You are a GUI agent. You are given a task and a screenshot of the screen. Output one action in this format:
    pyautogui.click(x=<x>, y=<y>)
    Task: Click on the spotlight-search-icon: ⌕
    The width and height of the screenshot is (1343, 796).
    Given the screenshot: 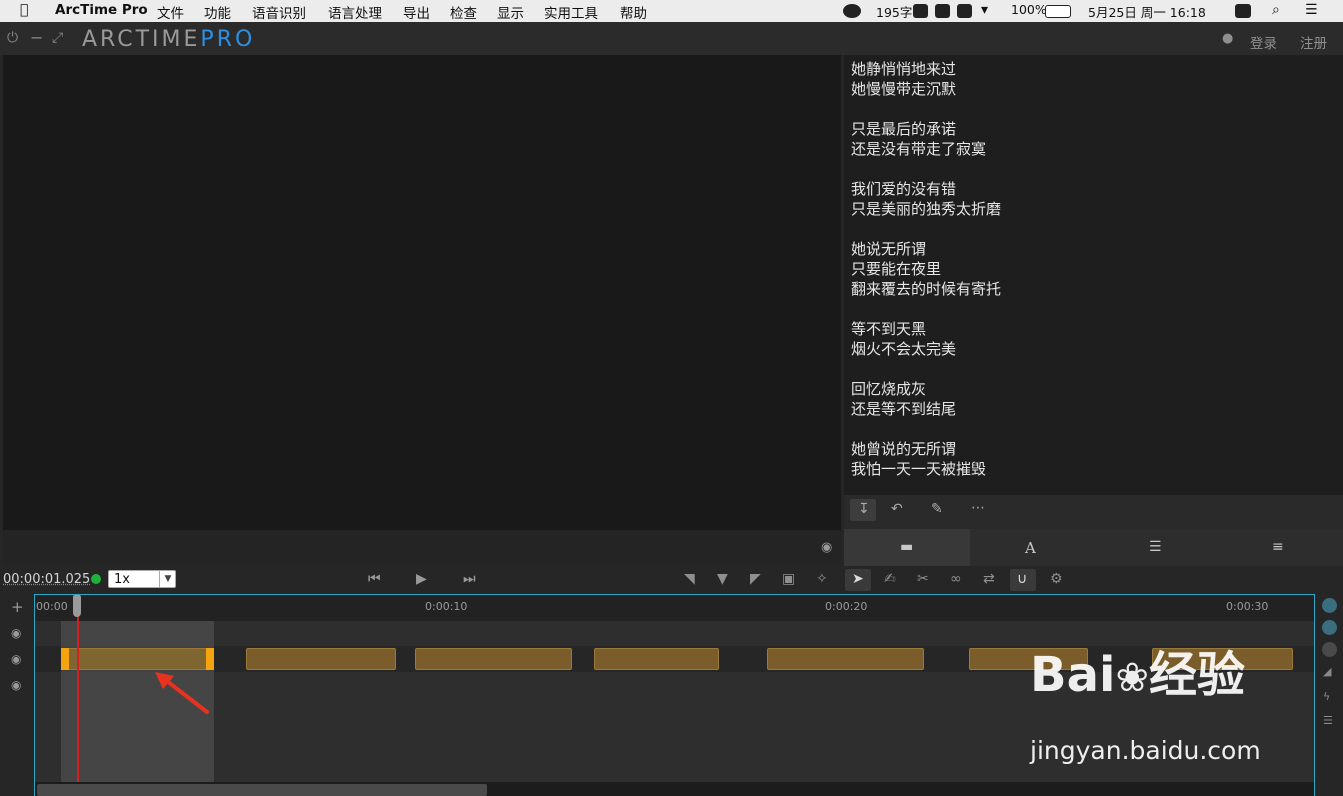 What is the action you would take?
    pyautogui.click(x=1276, y=10)
    